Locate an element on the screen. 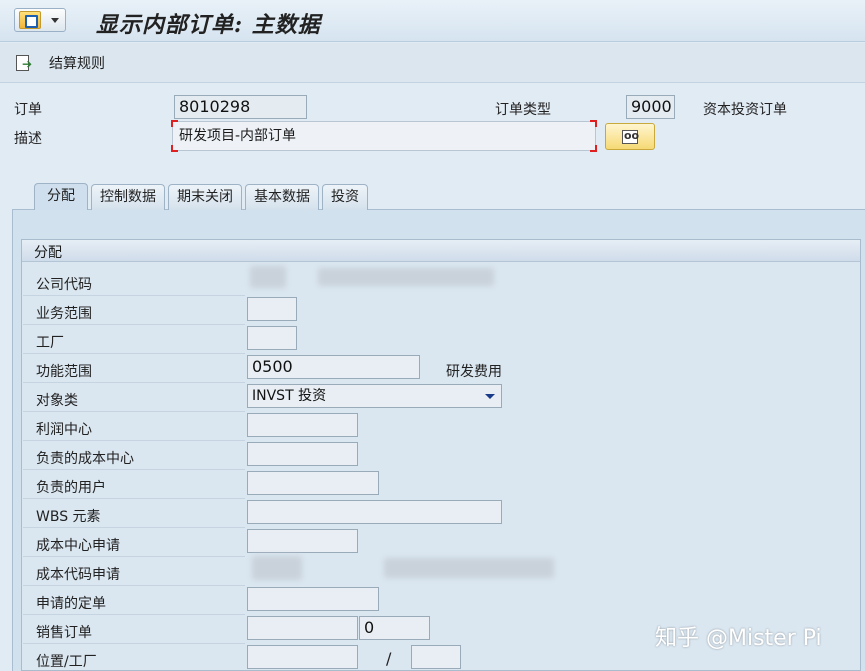 The image size is (865, 671). location-plant-label: 位置/工厂 is located at coordinates (66, 662).